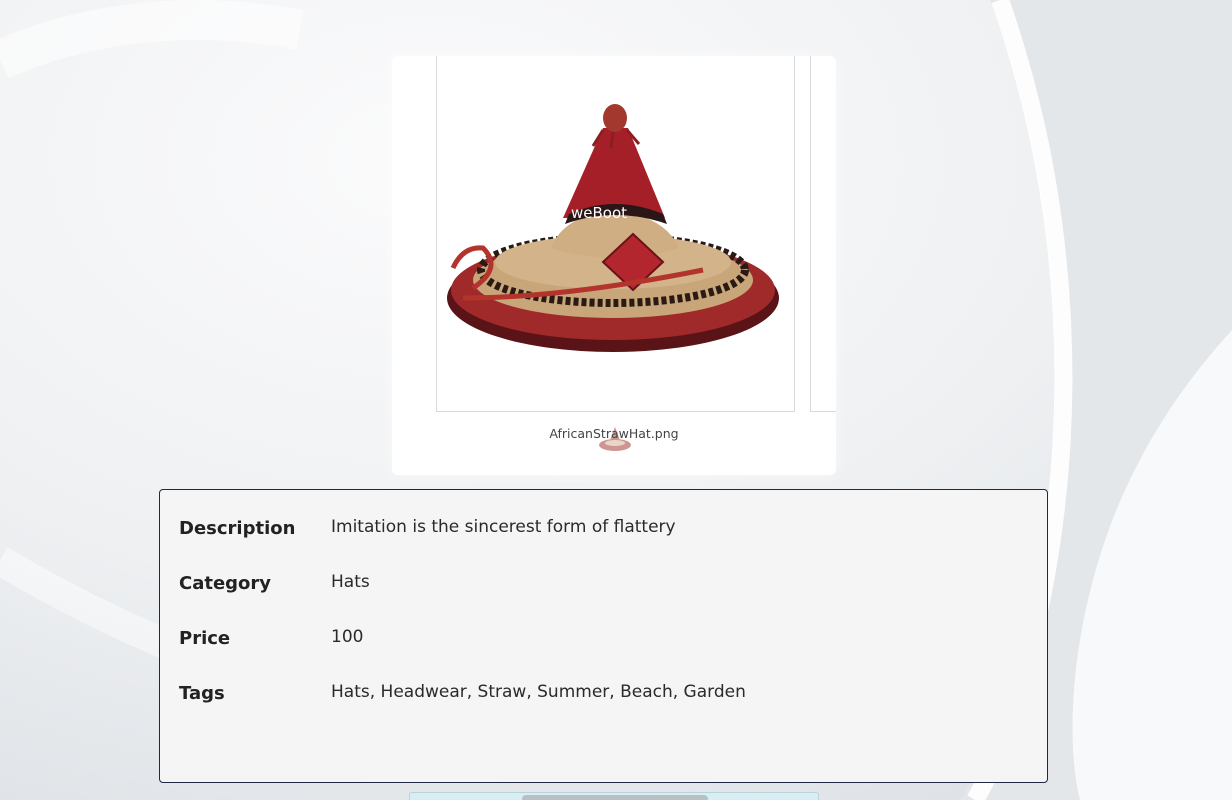 The image size is (1232, 800). What do you see at coordinates (205, 638) in the screenshot?
I see `price-label: Price` at bounding box center [205, 638].